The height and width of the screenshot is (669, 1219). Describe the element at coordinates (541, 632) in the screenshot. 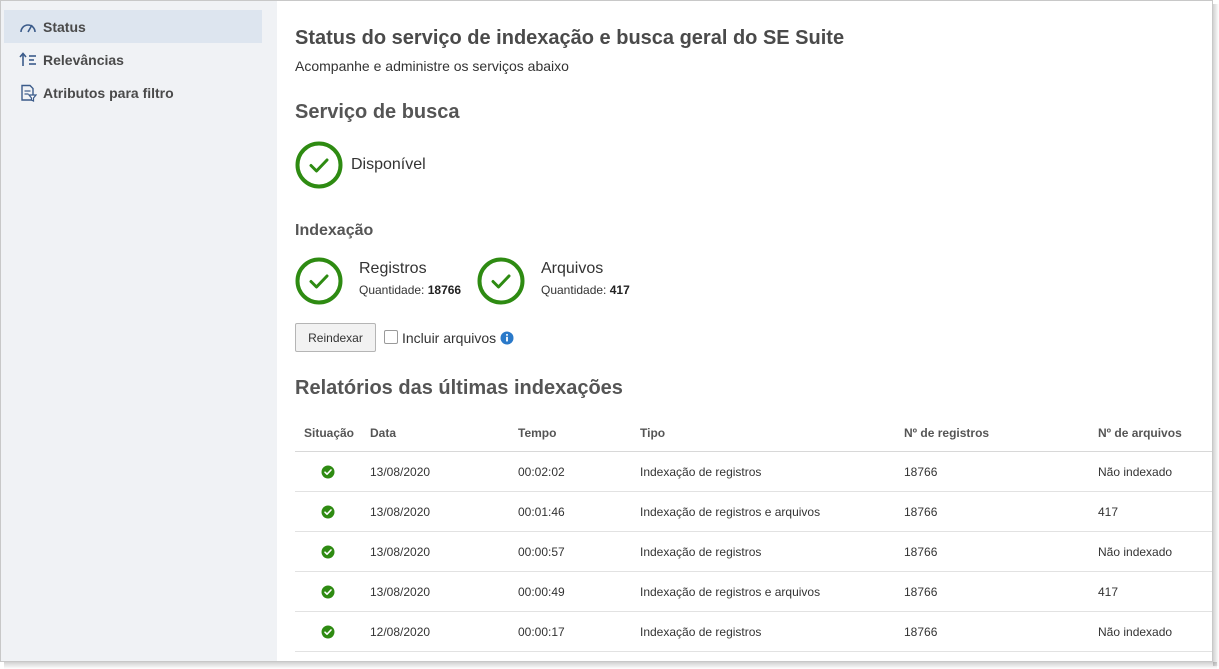

I see `cell-time: 00:00:17` at that location.